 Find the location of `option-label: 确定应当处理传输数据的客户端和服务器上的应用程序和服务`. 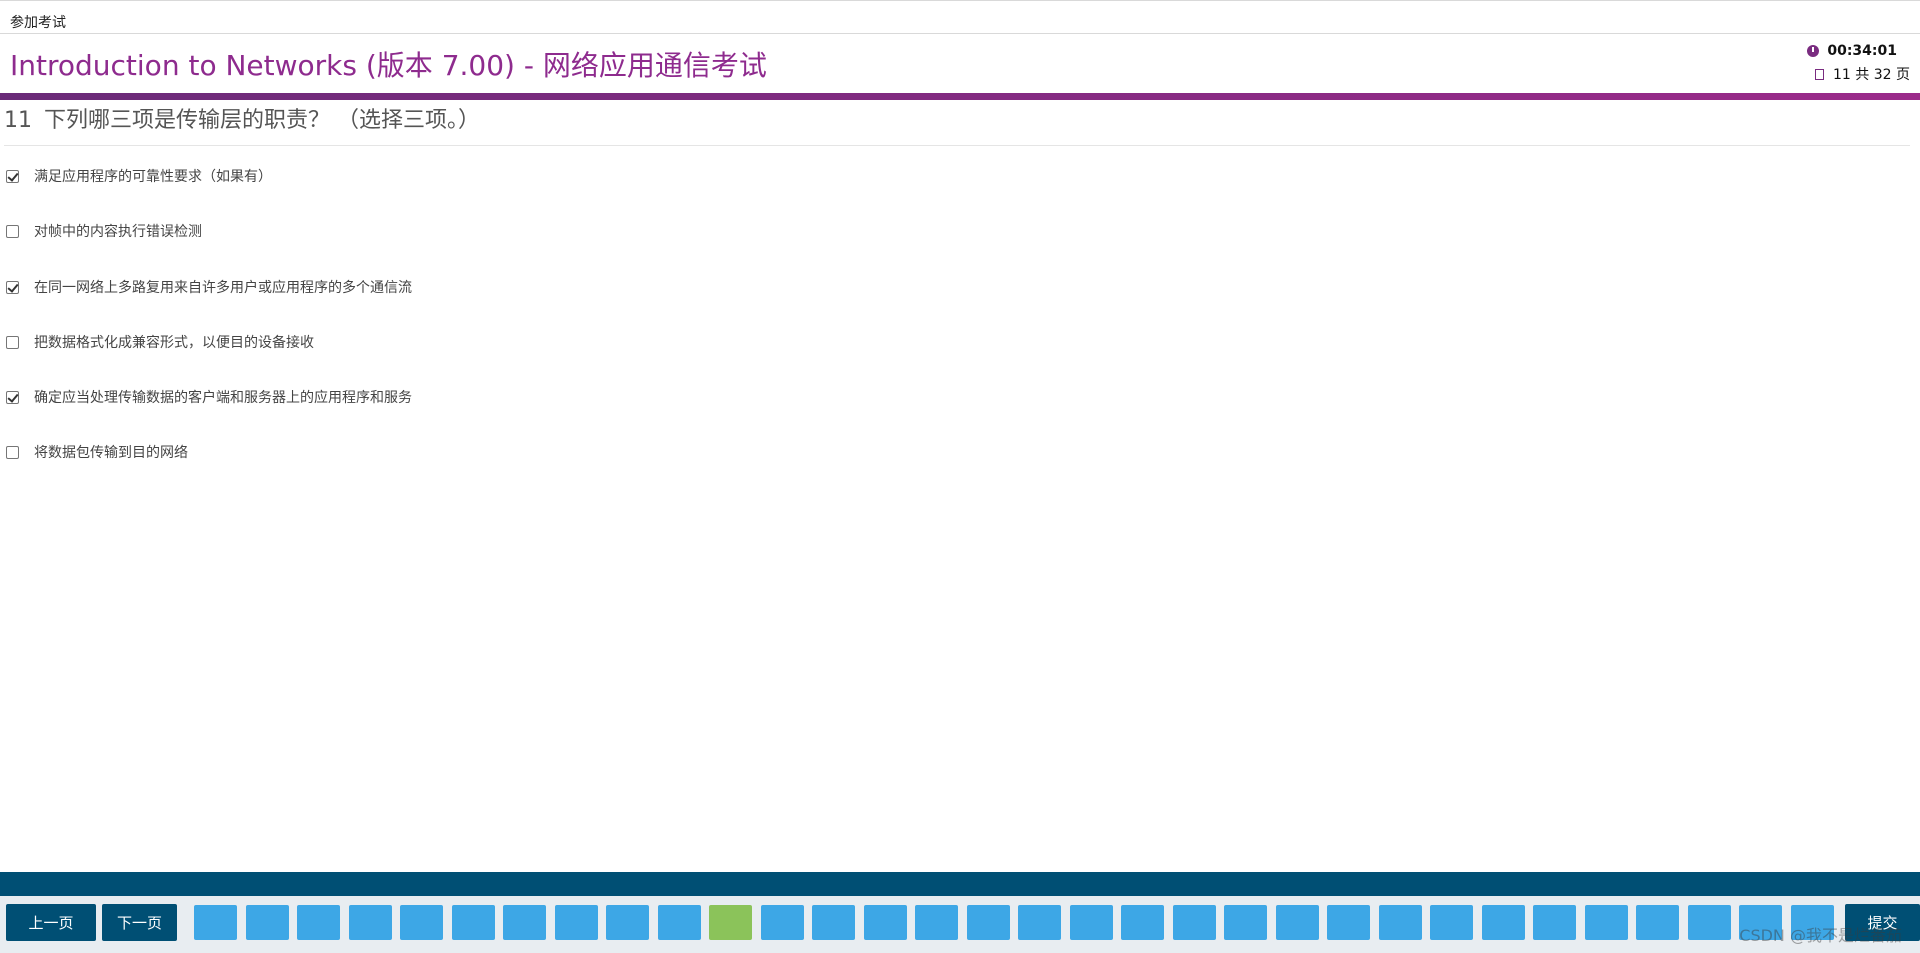

option-label: 确定应当处理传输数据的客户端和服务器上的应用程序和服务 is located at coordinates (223, 397).